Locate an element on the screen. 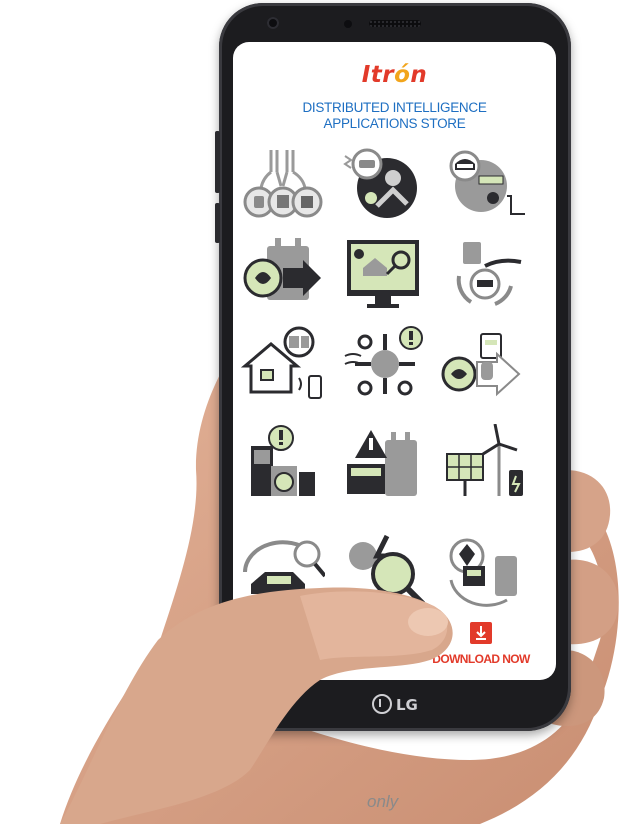 The image size is (625, 824). transformer-alert-icon is located at coordinates (383, 462).